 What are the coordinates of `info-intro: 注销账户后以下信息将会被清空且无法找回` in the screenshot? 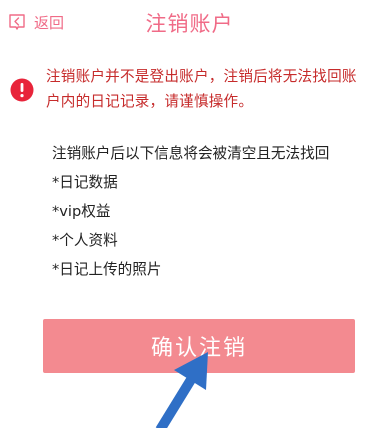 It's located at (191, 153).